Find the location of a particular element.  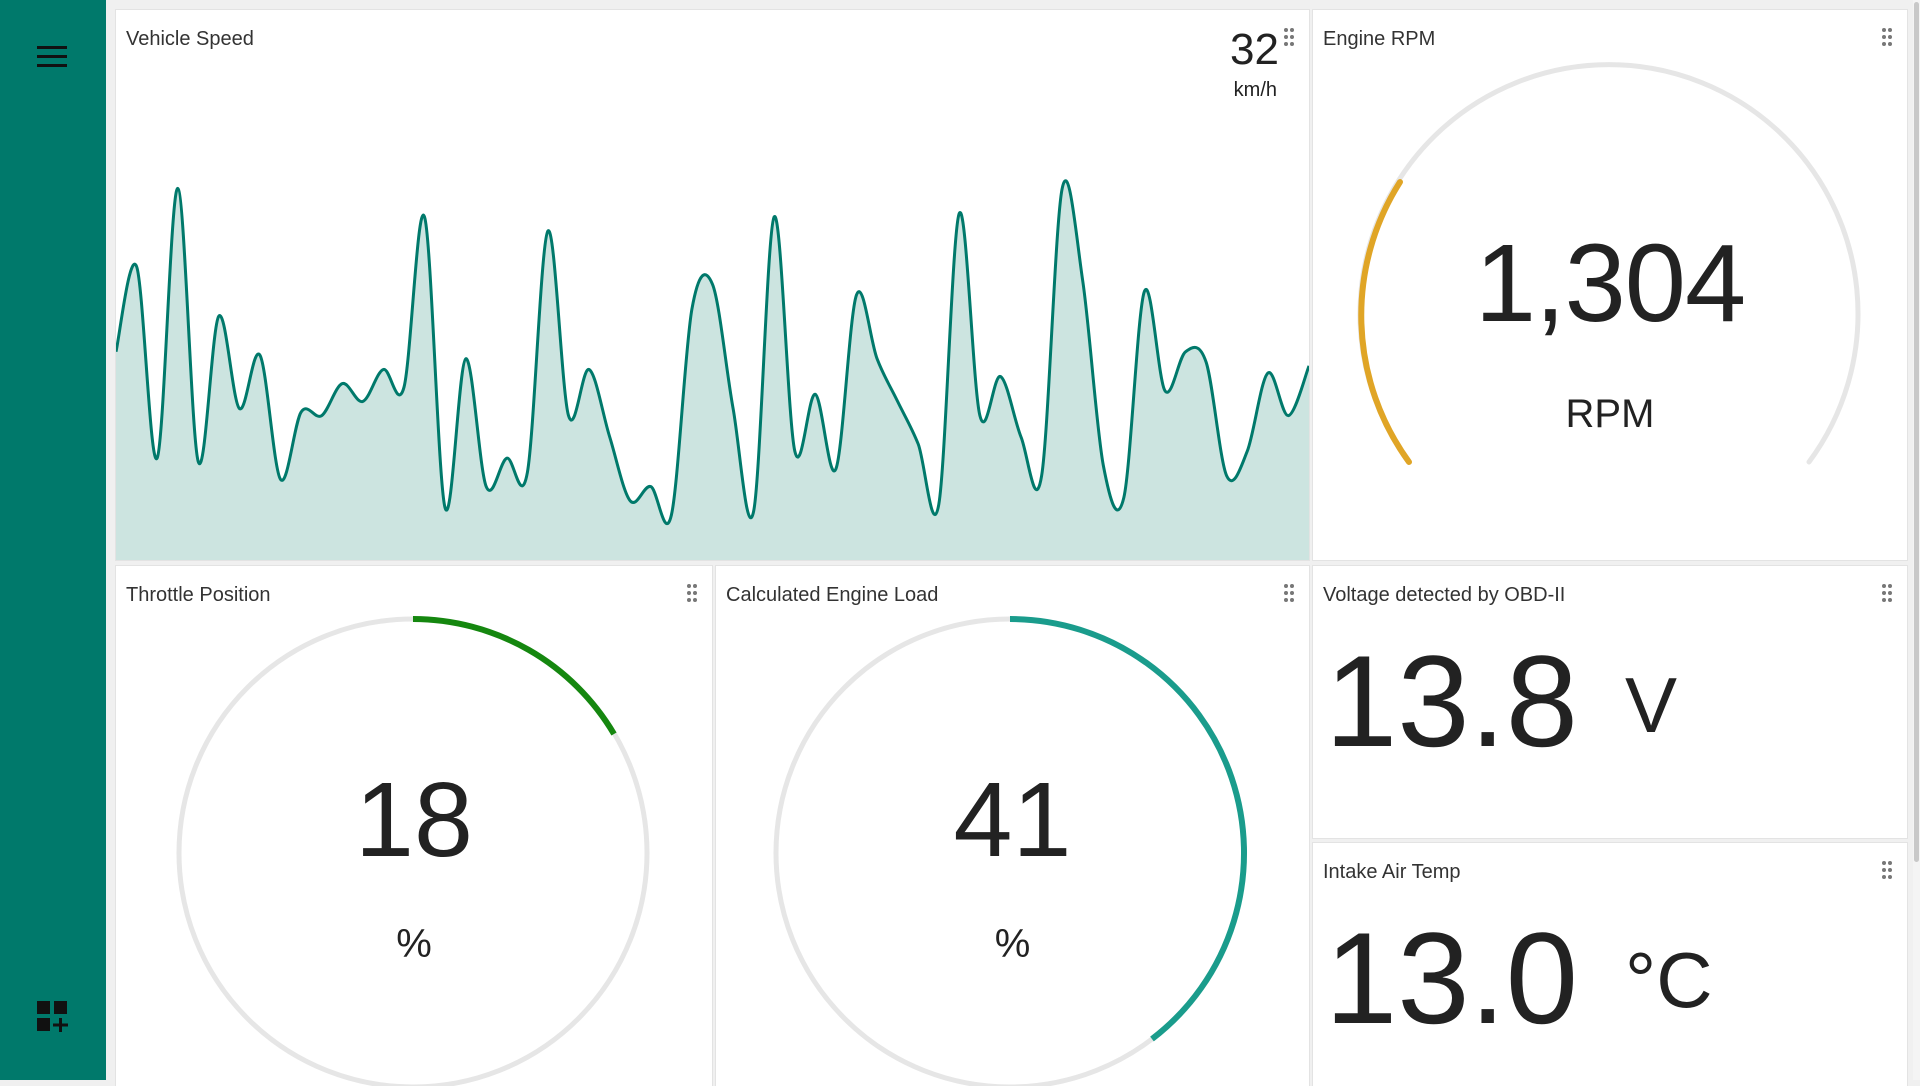

voltage-card: Voltage detected by OBD-II 13.8 V is located at coordinates (1610, 702).